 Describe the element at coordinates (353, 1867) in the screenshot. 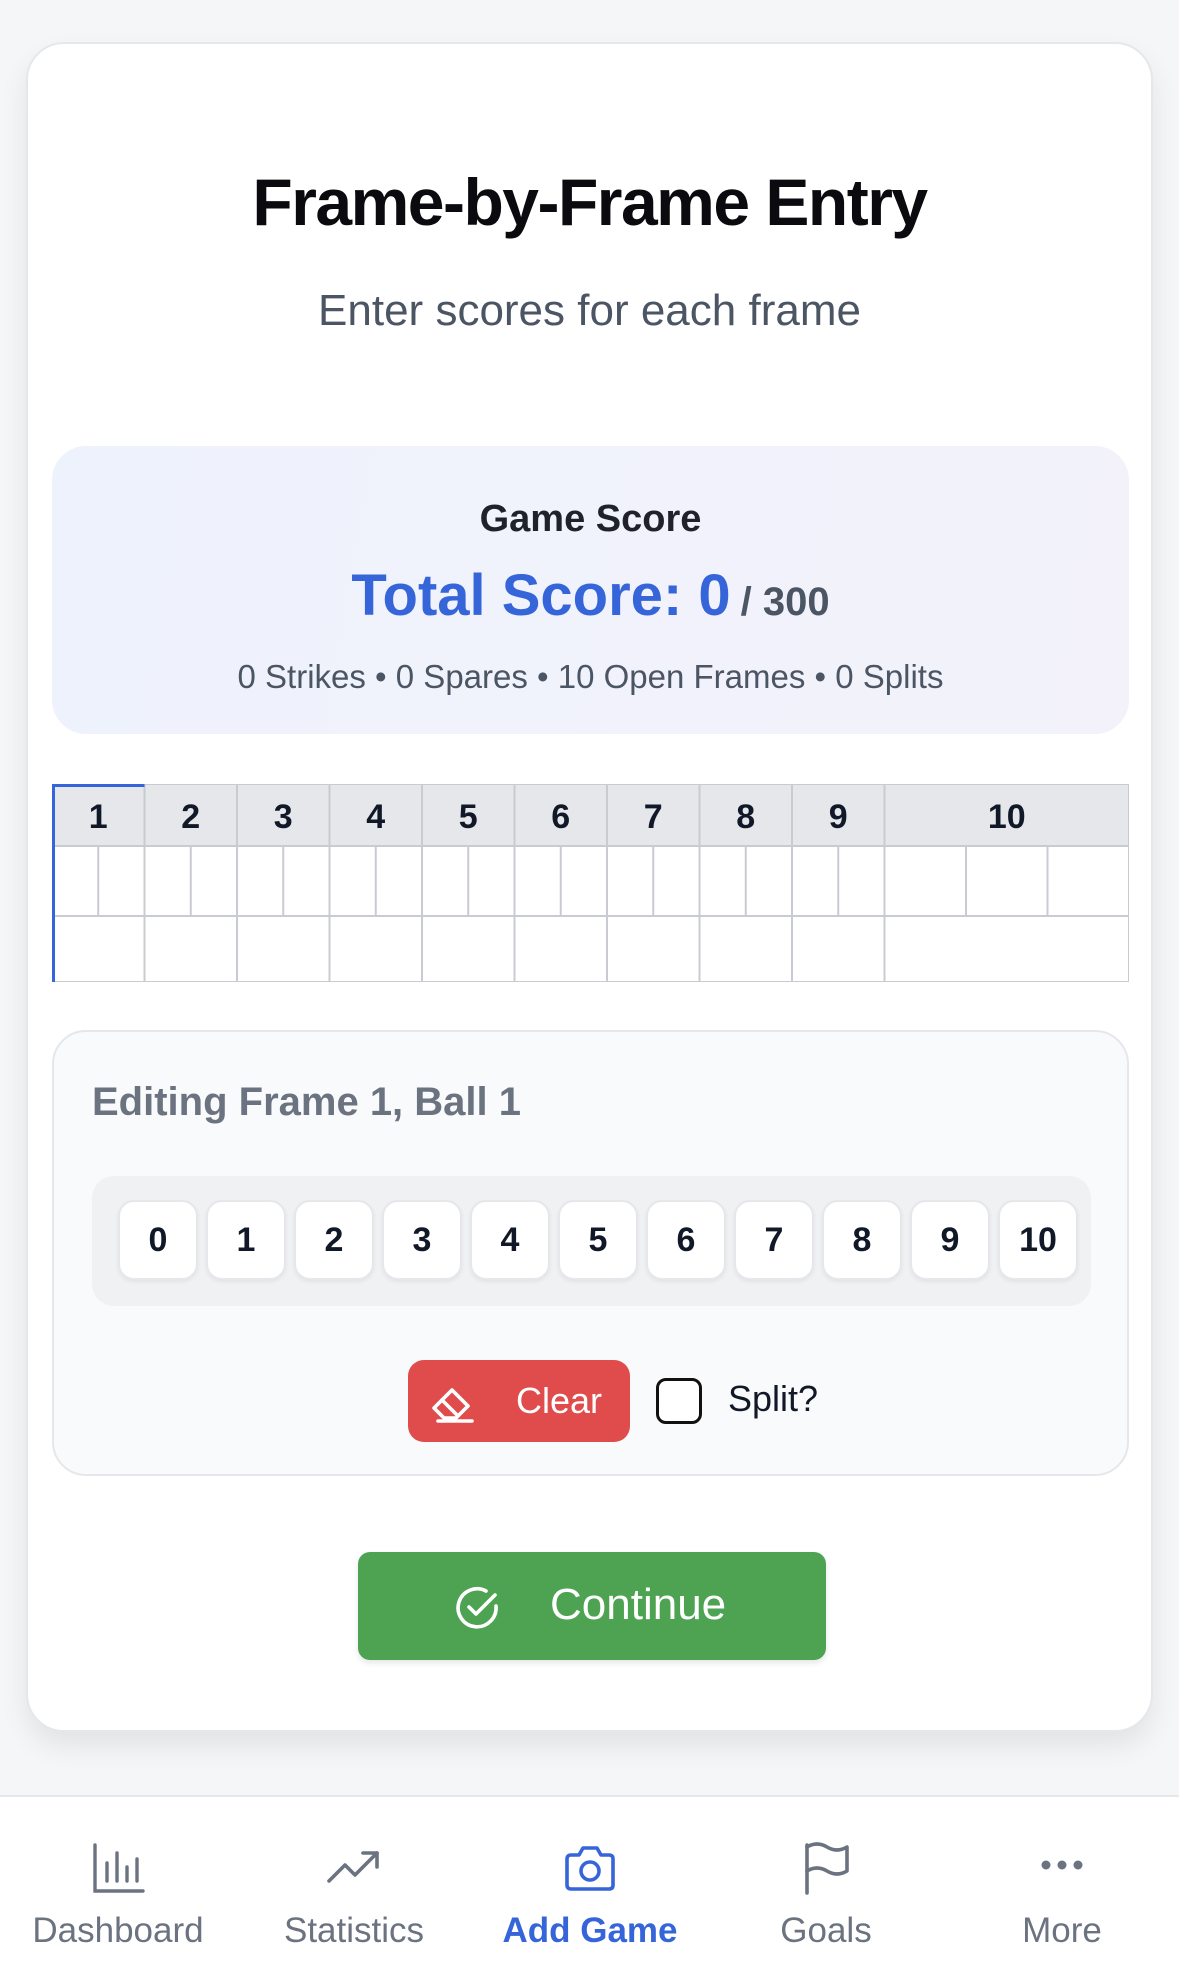

I see `trending-up-icon` at that location.